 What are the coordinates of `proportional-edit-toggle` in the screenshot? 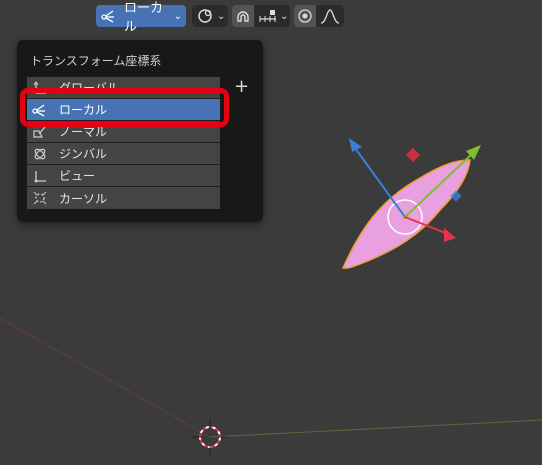 It's located at (305, 16).